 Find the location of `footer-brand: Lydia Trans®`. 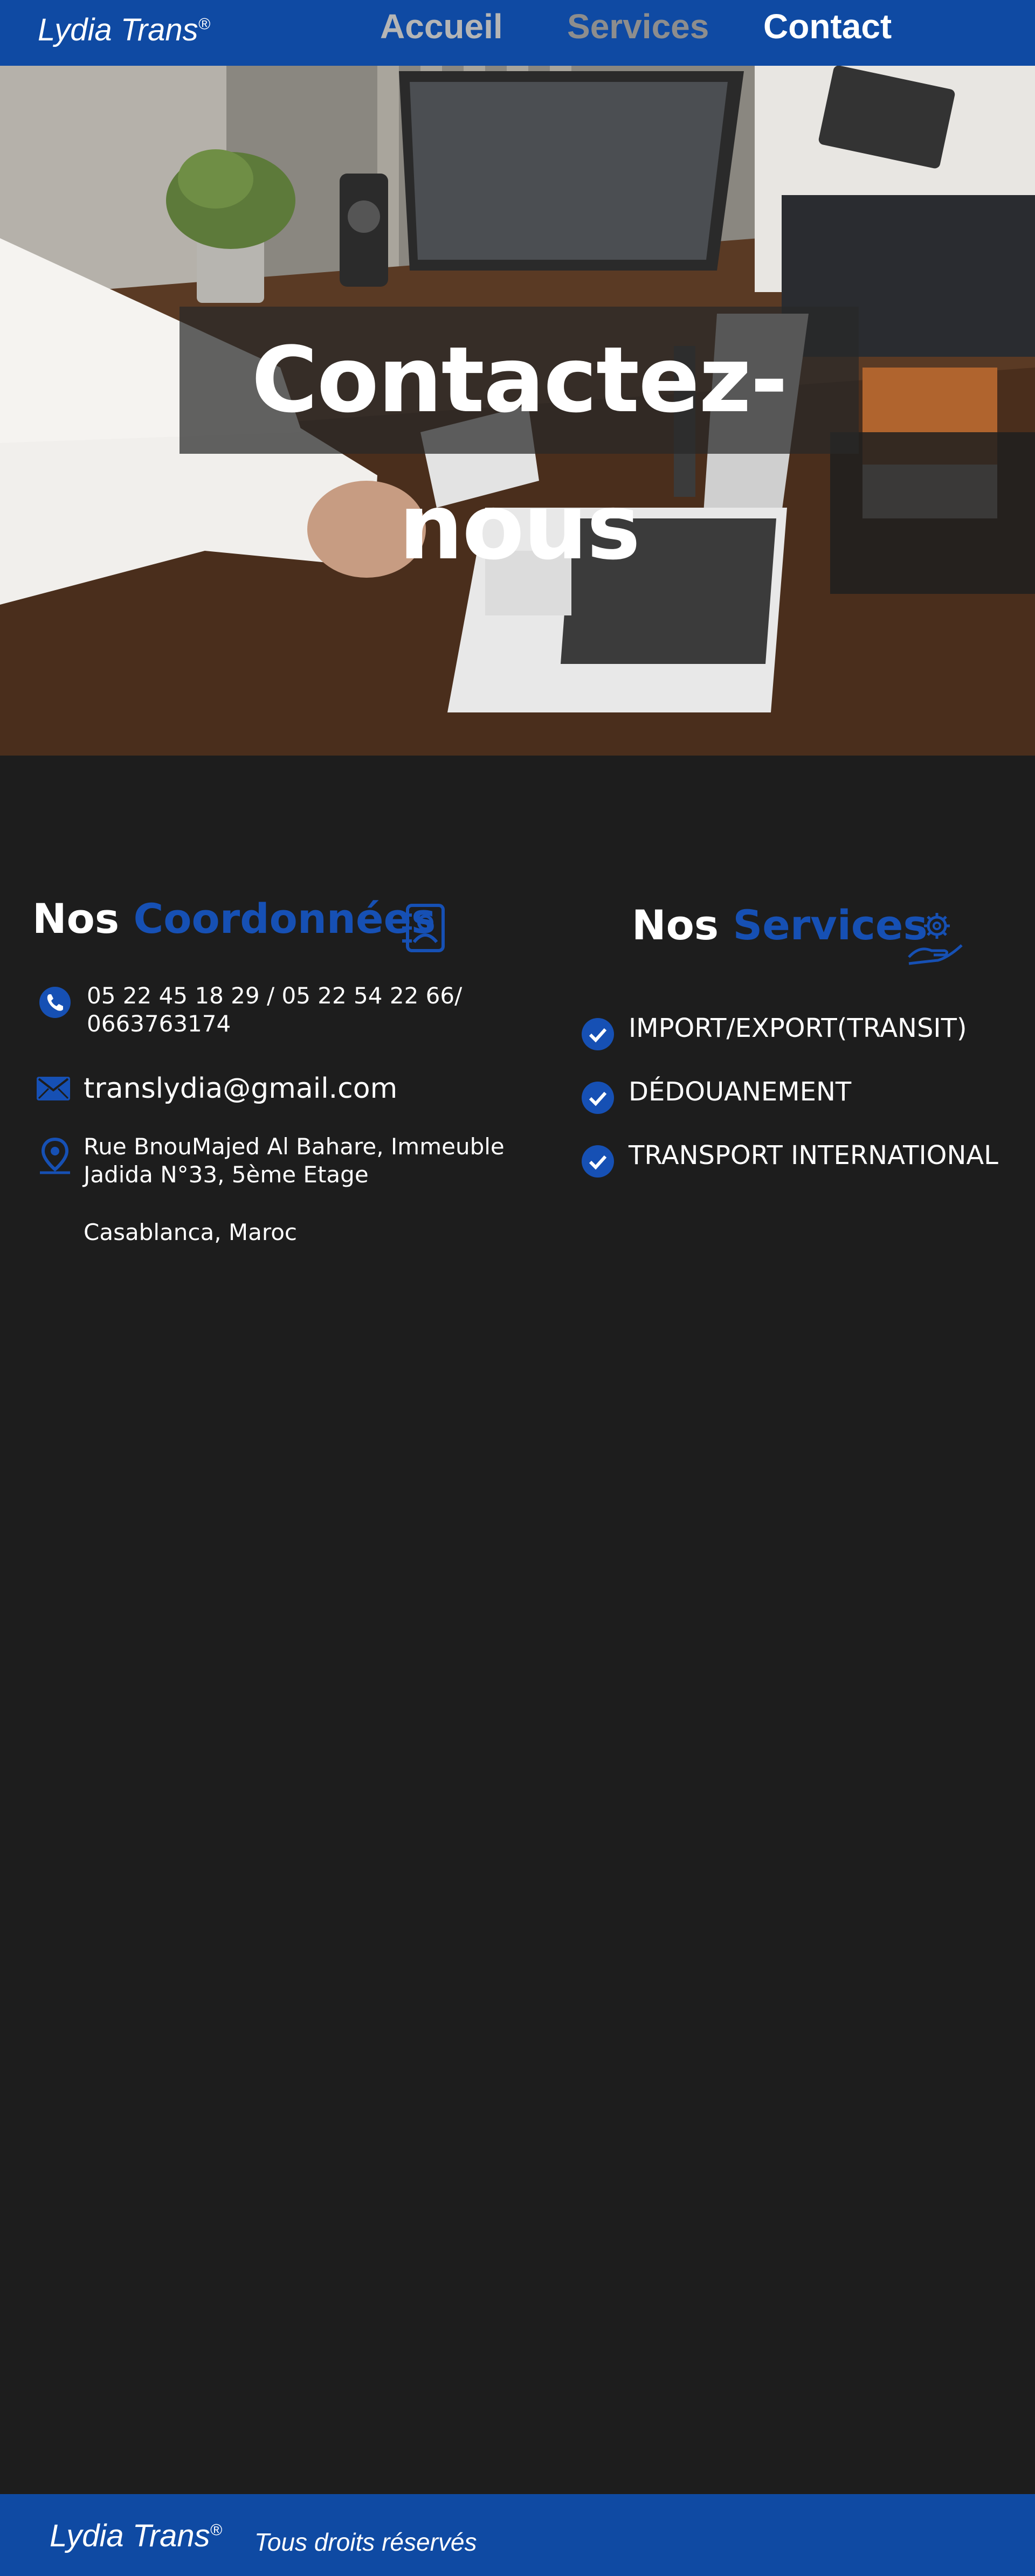

footer-brand: Lydia Trans® is located at coordinates (136, 2536).